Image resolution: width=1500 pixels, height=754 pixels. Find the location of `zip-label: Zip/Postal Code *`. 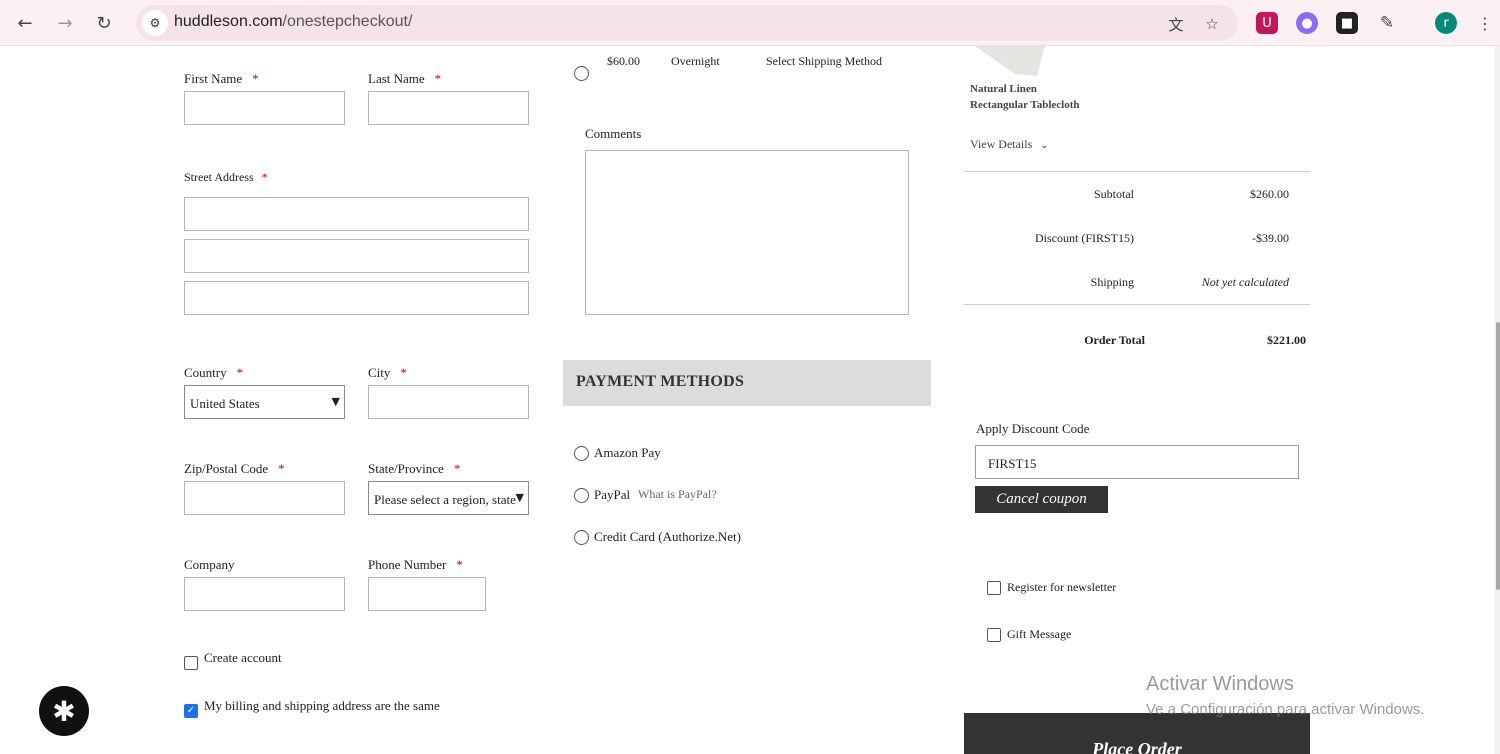

zip-label: Zip/Postal Code * is located at coordinates (234, 468).